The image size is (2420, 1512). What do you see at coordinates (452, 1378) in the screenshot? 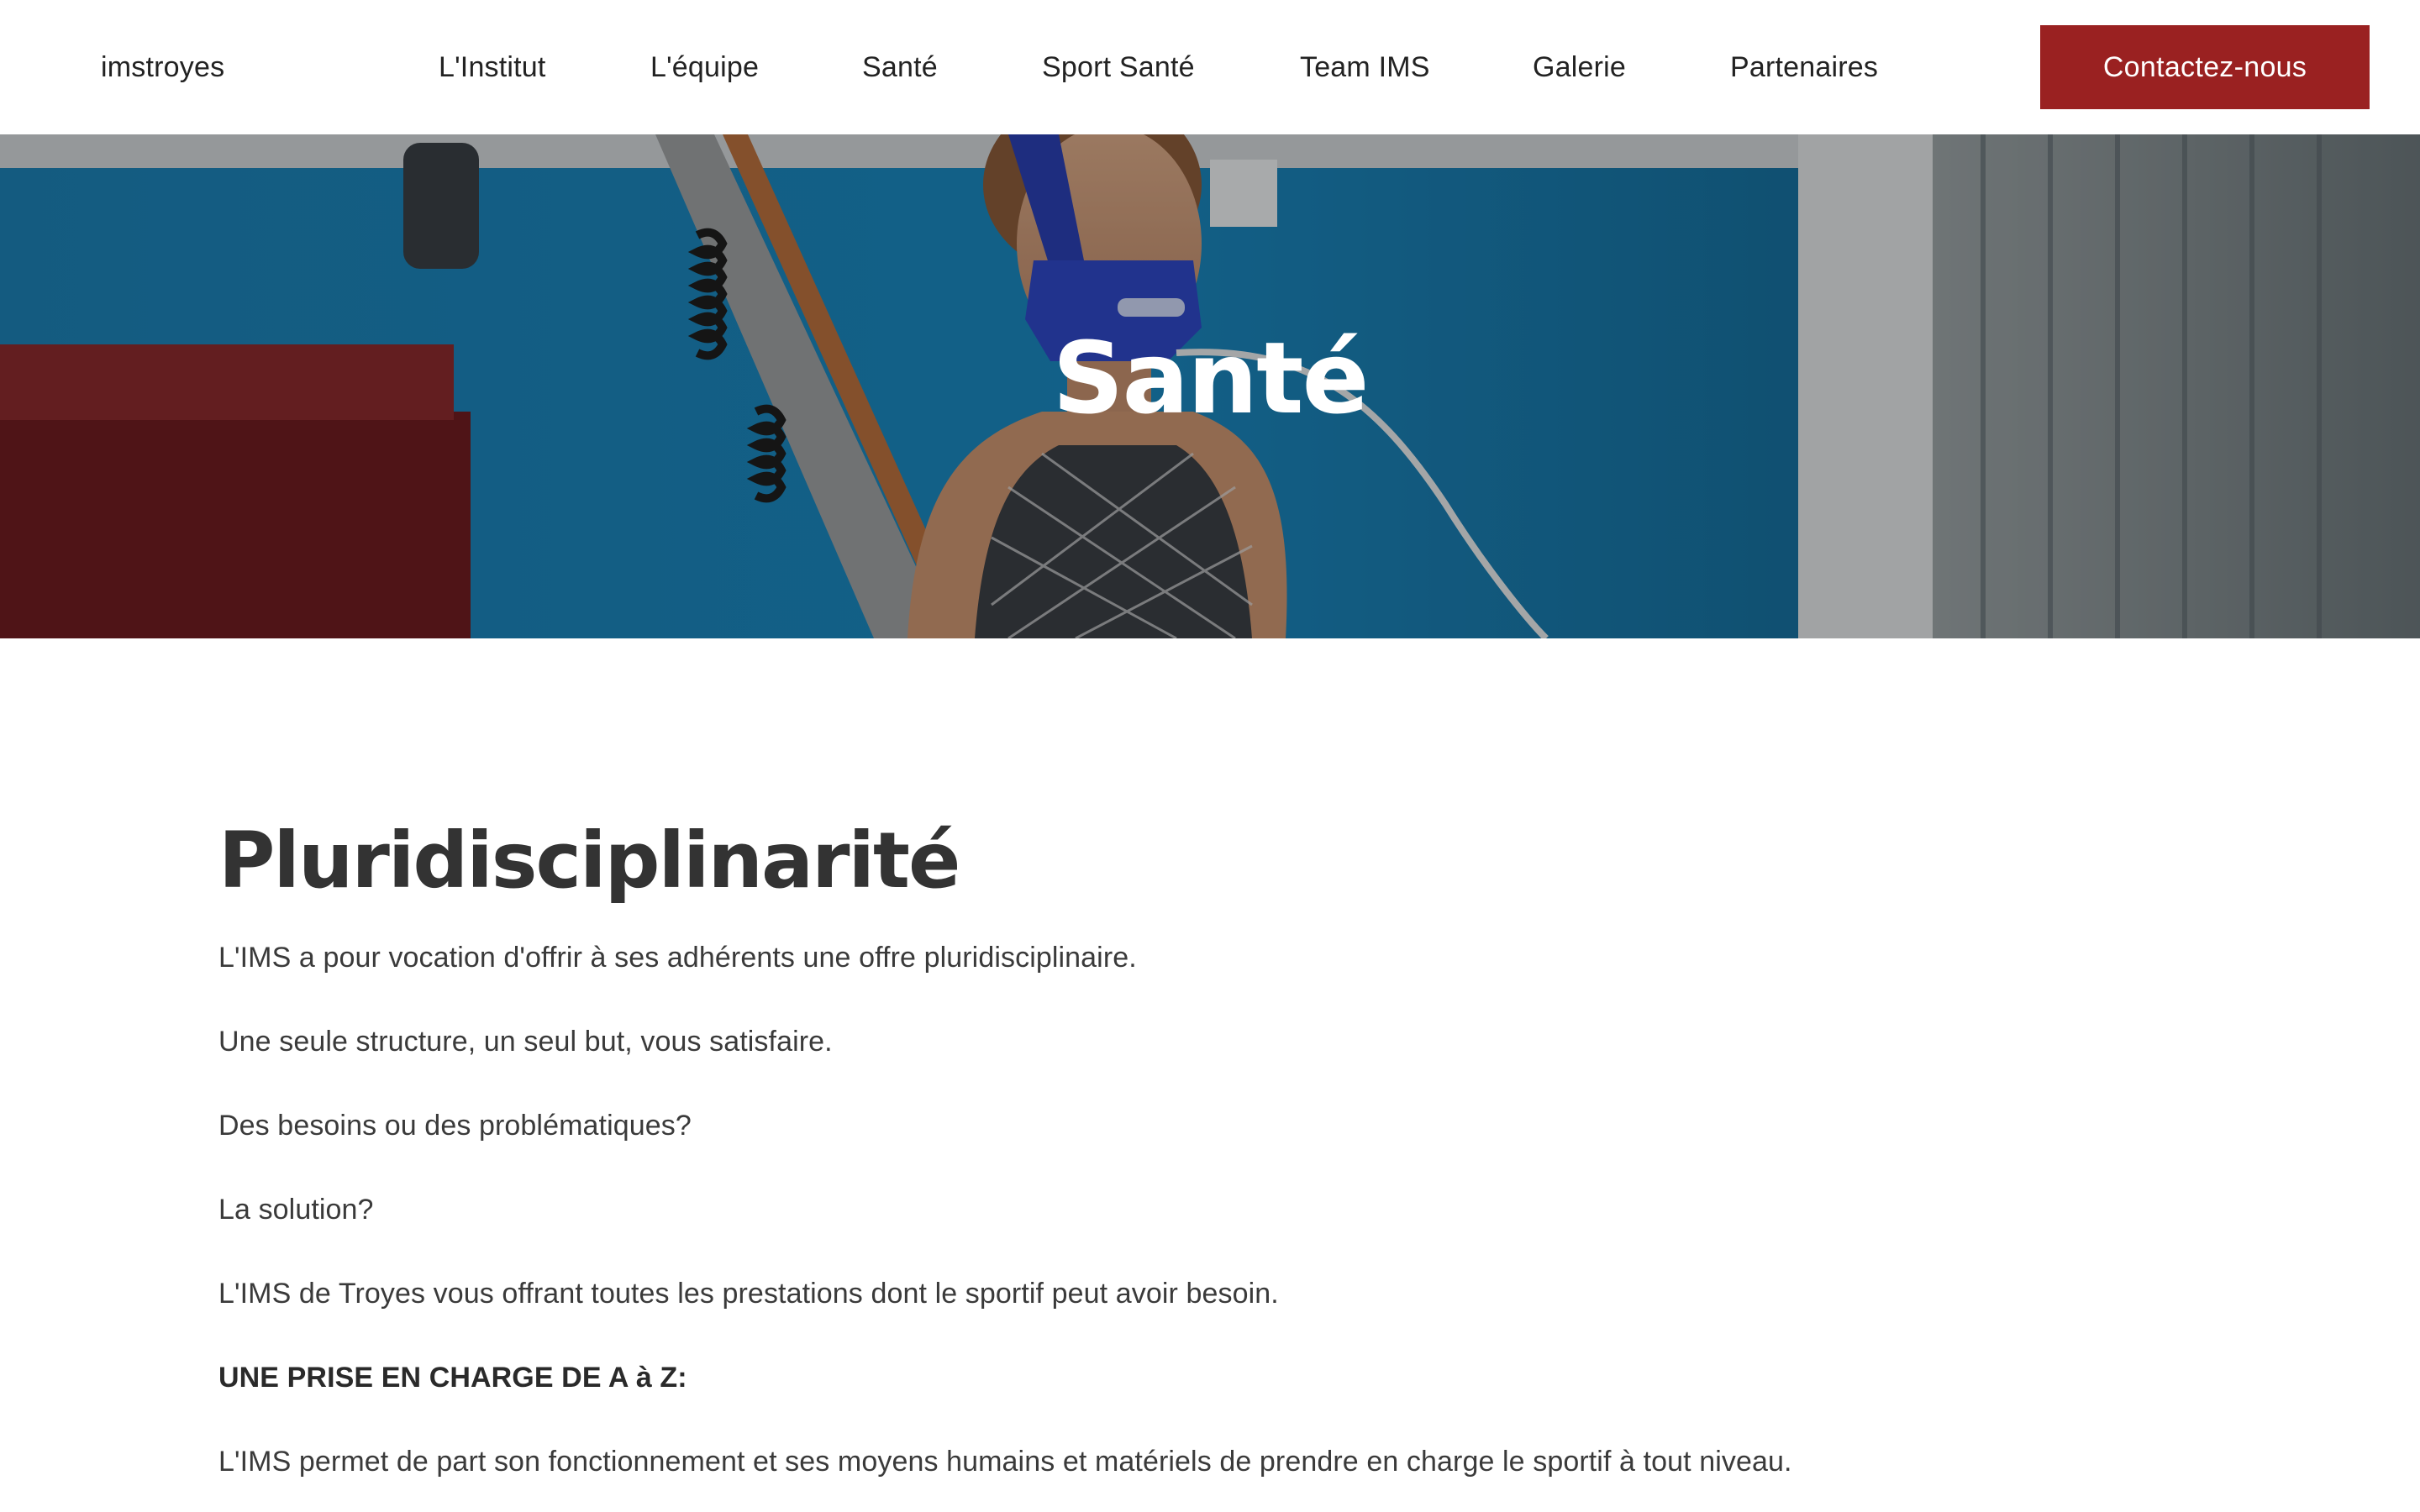
I see `subheading: UNE PRISE EN CHARGE DE A à Z:` at bounding box center [452, 1378].